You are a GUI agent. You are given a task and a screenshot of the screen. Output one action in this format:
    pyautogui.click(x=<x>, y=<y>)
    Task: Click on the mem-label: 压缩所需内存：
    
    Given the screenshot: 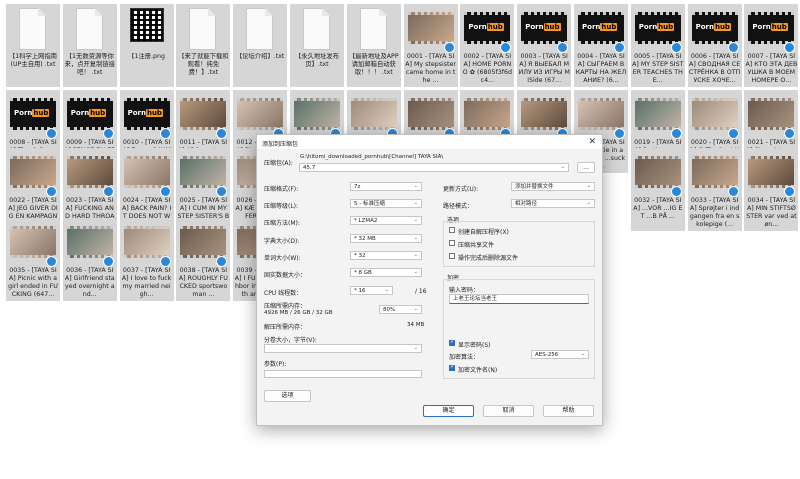 What is the action you would take?
    pyautogui.click(x=285, y=306)
    